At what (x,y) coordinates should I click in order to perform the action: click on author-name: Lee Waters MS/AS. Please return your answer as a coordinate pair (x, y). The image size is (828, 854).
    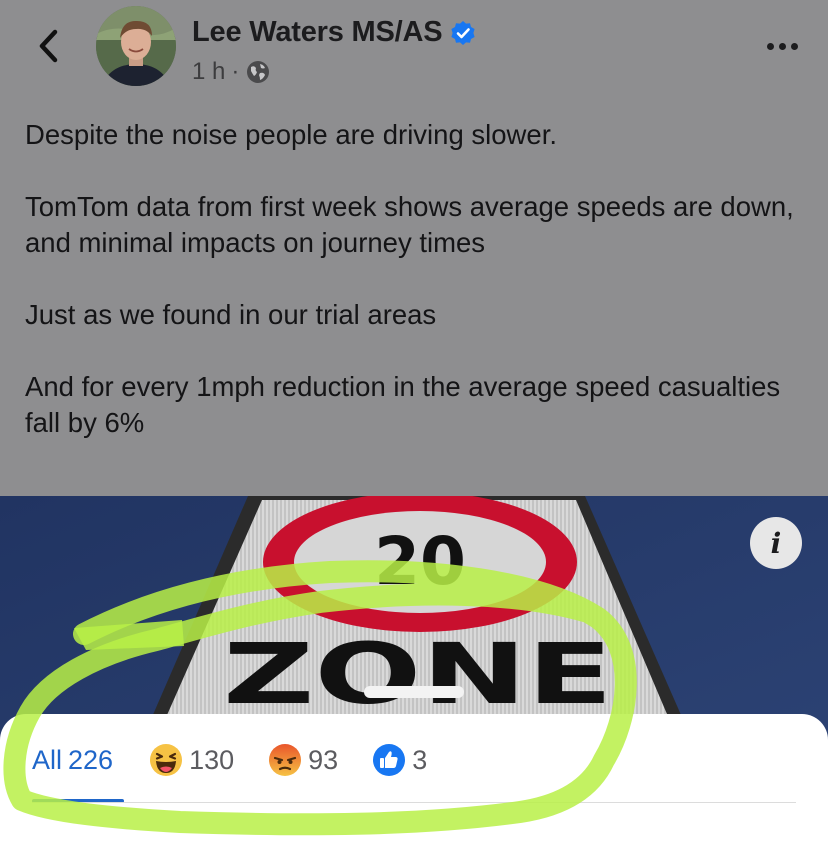
    Looking at the image, I should click on (317, 32).